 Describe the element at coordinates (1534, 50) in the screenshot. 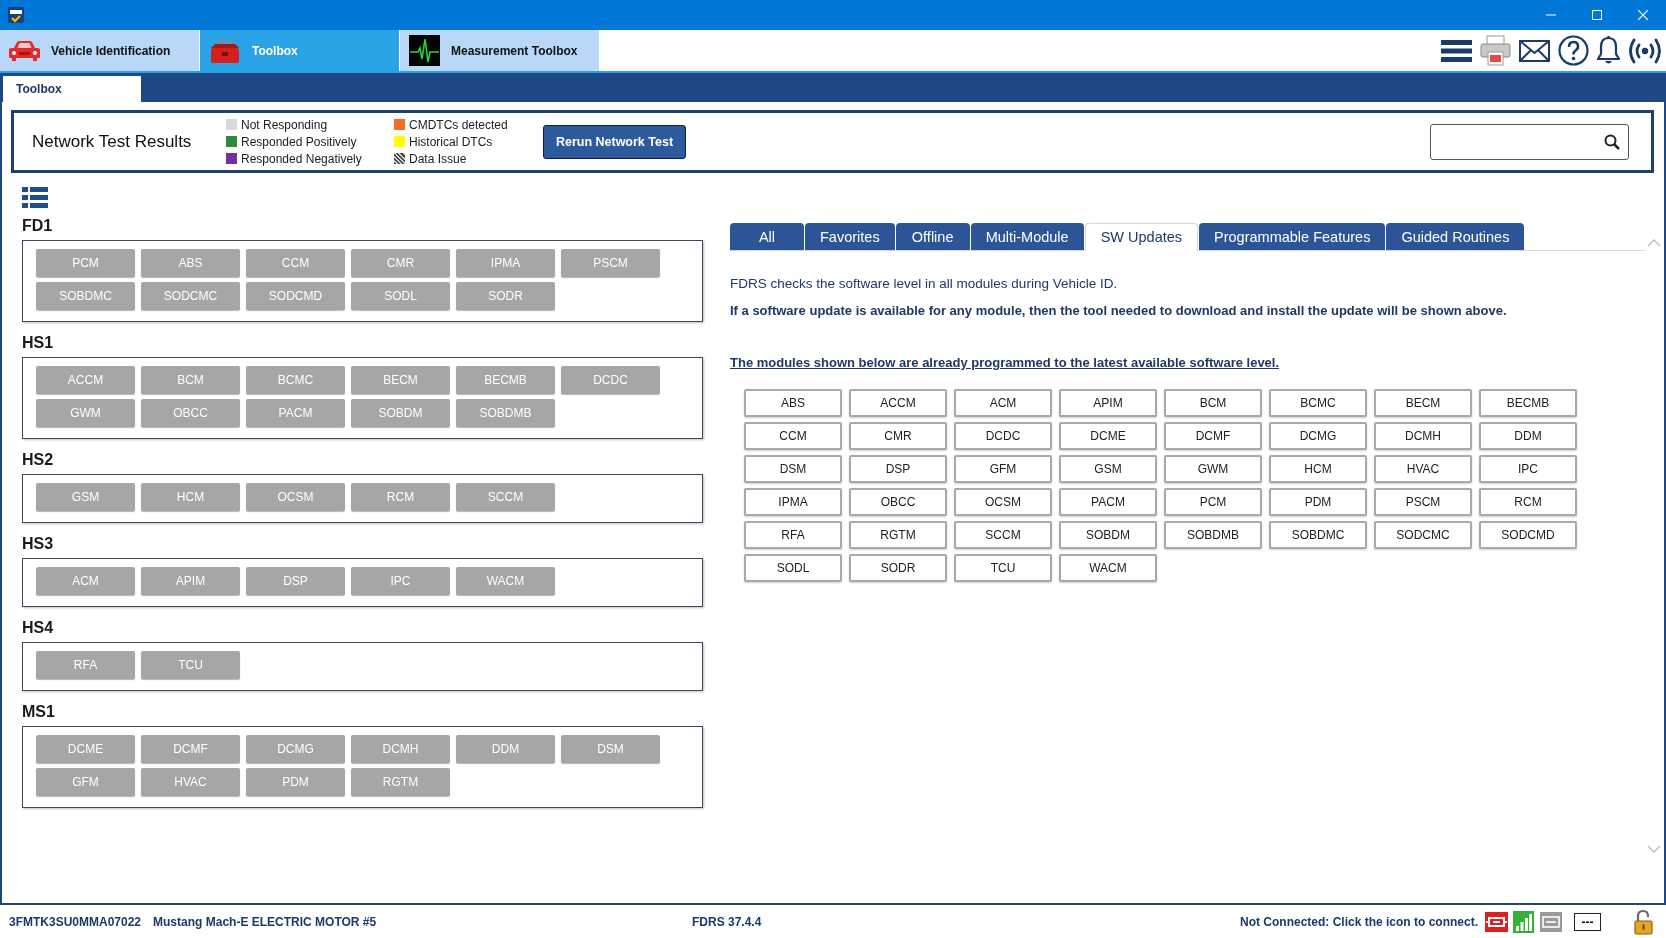

I see `mail-icon` at that location.